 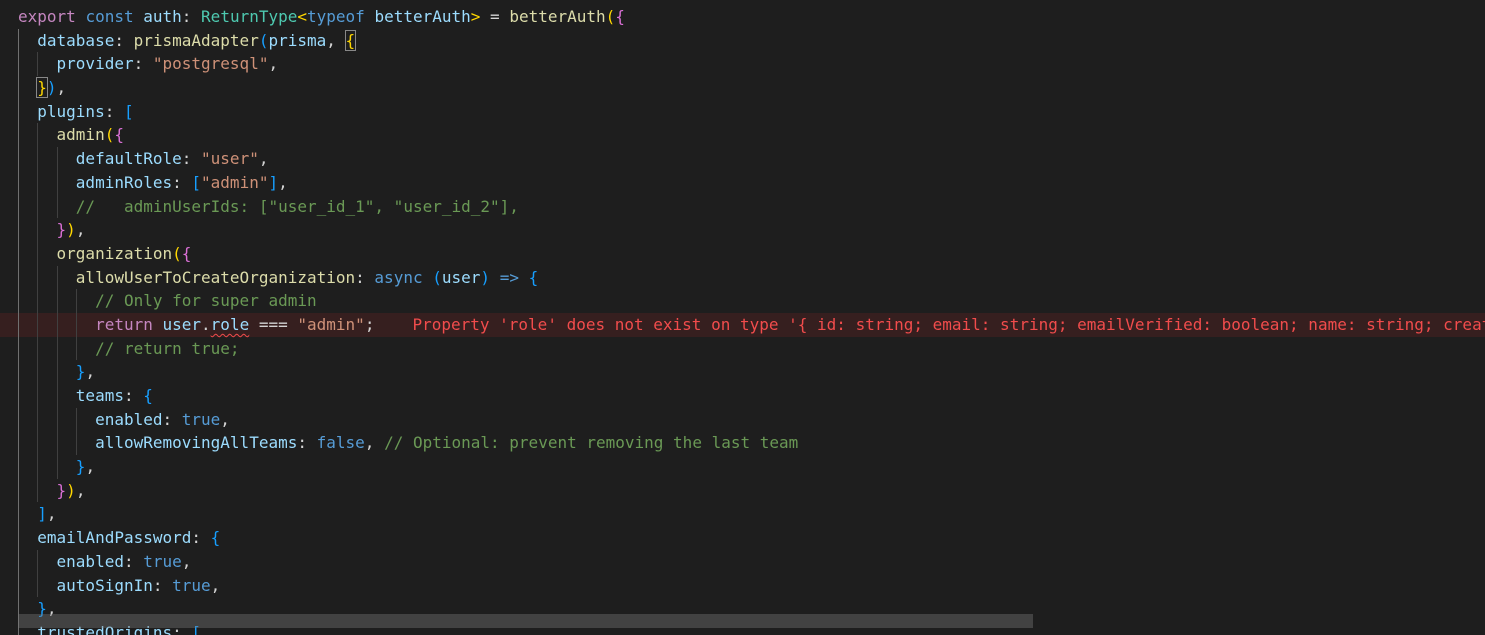 What do you see at coordinates (742, 585) in the screenshot?
I see `code-line: autoSignIn: true,` at bounding box center [742, 585].